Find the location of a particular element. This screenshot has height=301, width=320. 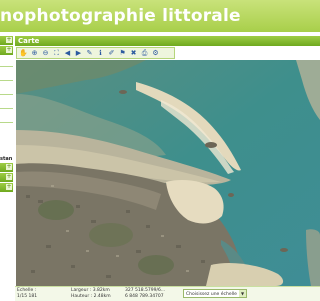

scale-select: Choisissez une échelle ▼ is located at coordinates (215, 293).